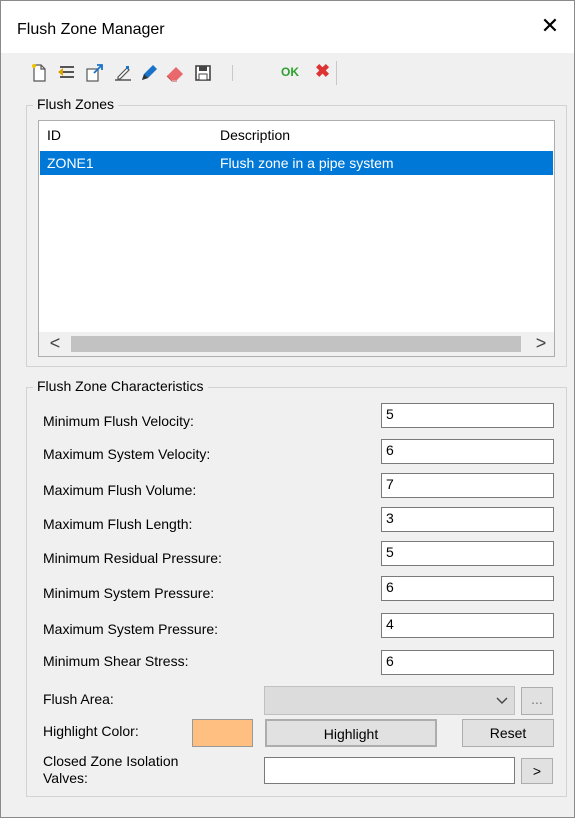 The image size is (575, 818). Describe the element at coordinates (149, 73) in the screenshot. I see `pencil-icon` at that location.